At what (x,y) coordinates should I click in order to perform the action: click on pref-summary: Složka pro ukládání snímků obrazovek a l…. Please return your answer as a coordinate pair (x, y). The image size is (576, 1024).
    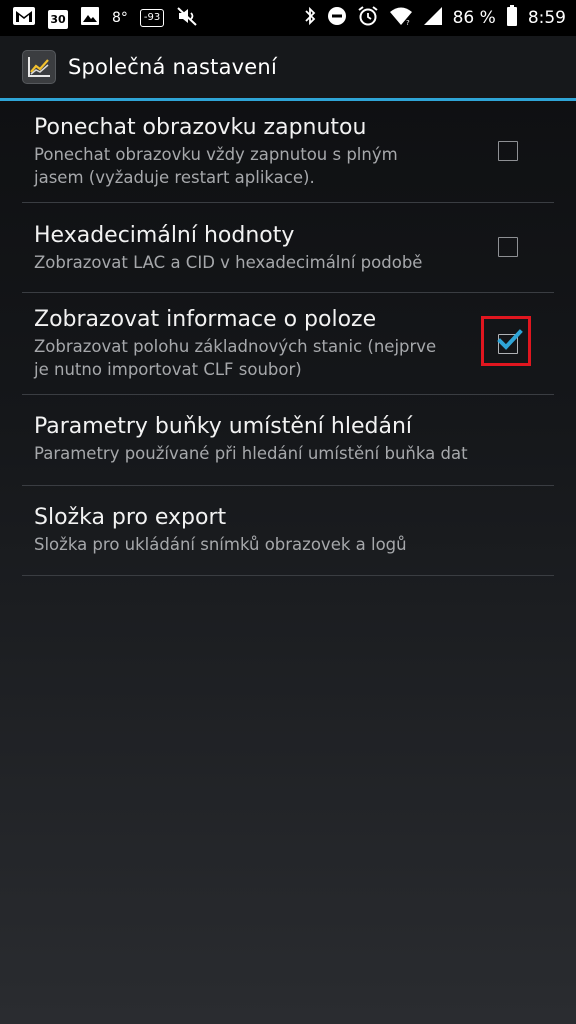
    Looking at the image, I should click on (220, 544).